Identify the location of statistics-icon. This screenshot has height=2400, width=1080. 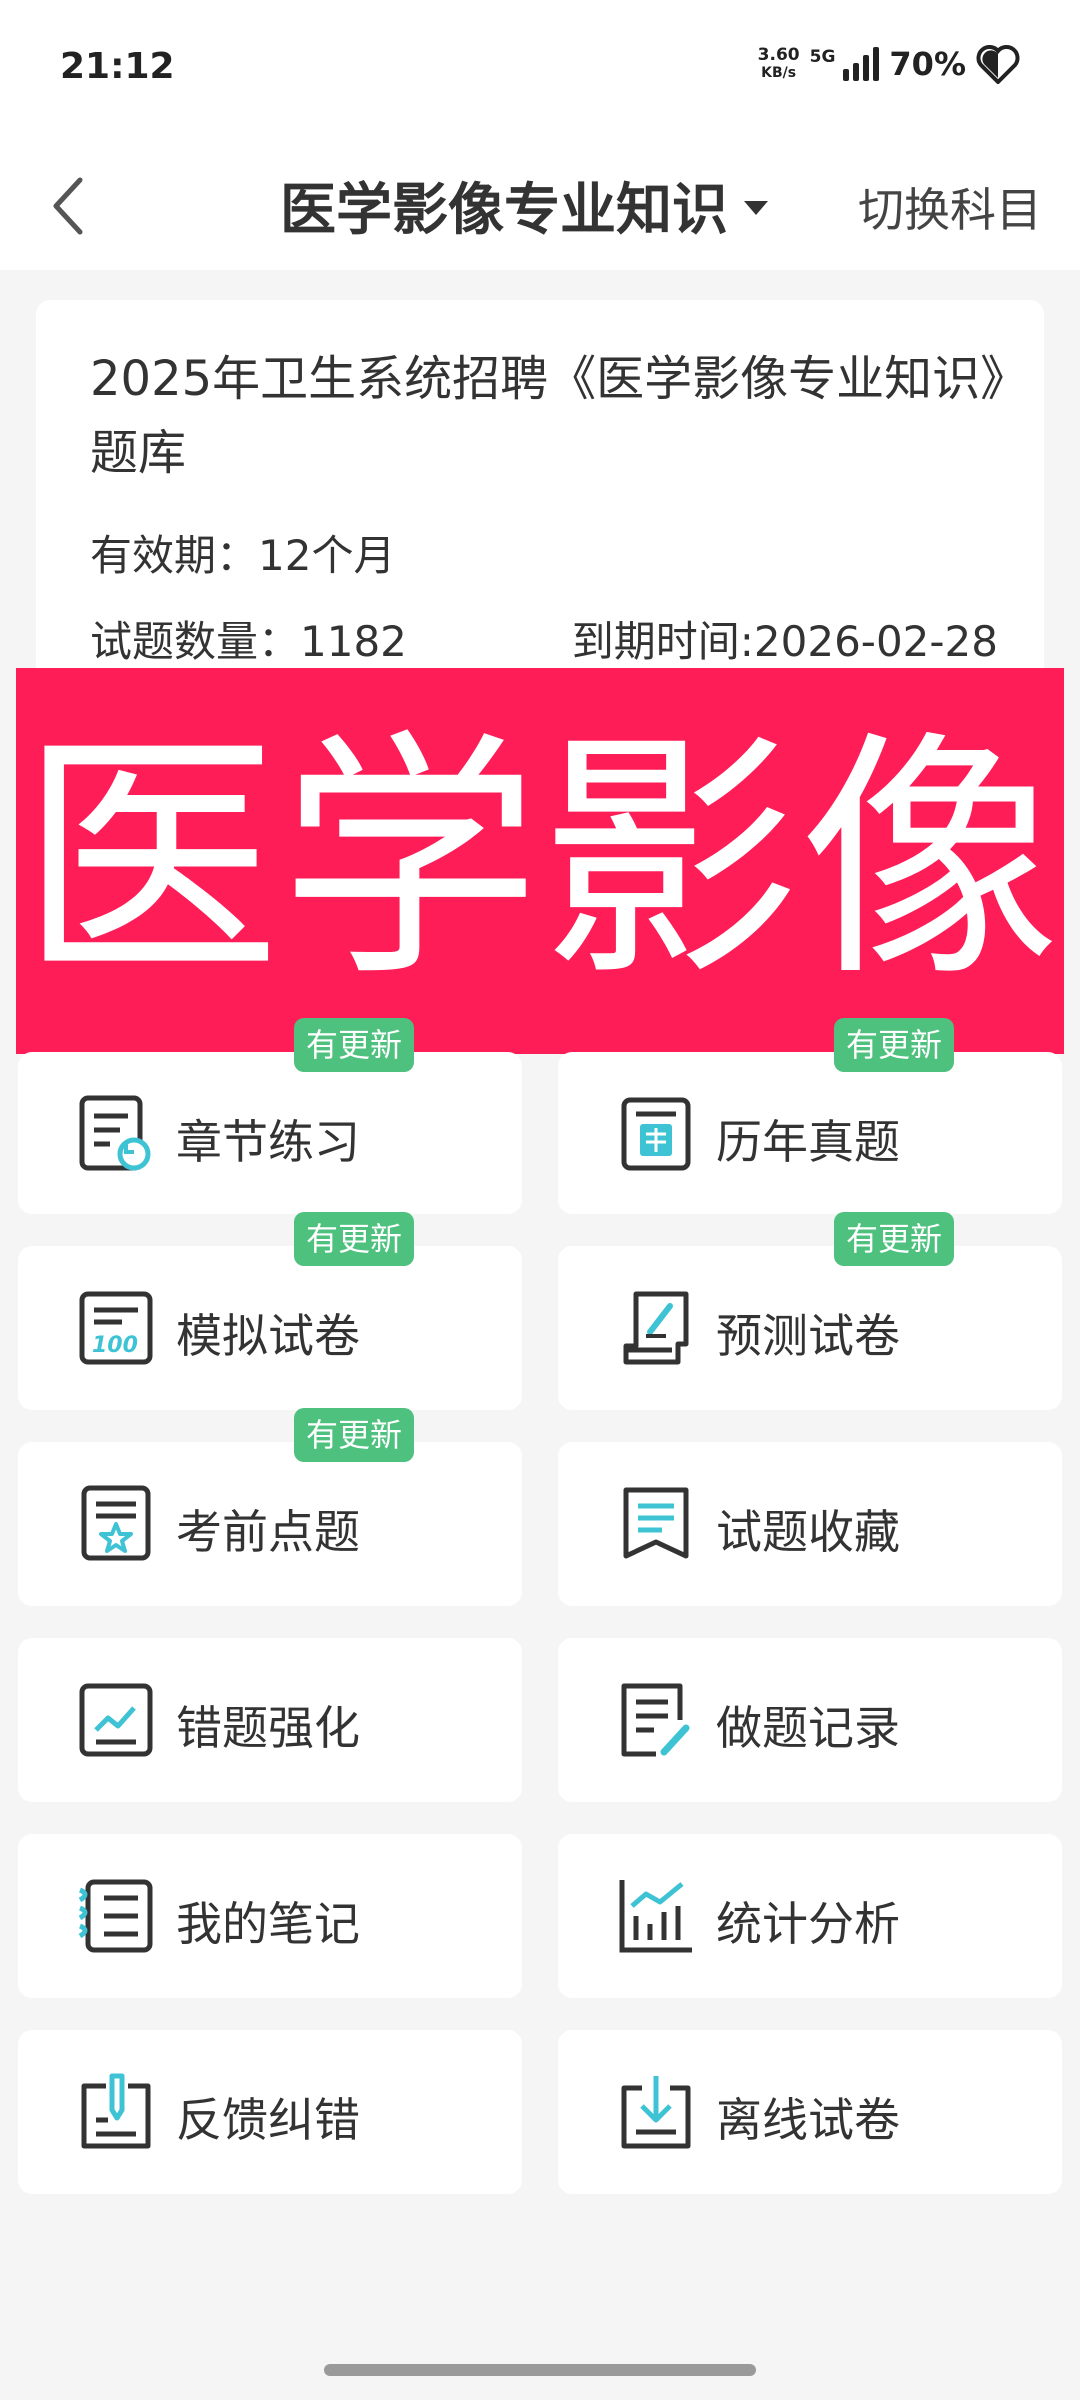
(655, 1916).